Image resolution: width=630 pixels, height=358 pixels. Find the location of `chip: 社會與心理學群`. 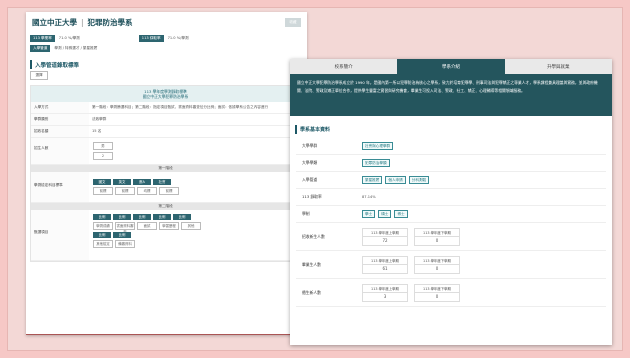

chip: 社會與心理學群 is located at coordinates (378, 146).